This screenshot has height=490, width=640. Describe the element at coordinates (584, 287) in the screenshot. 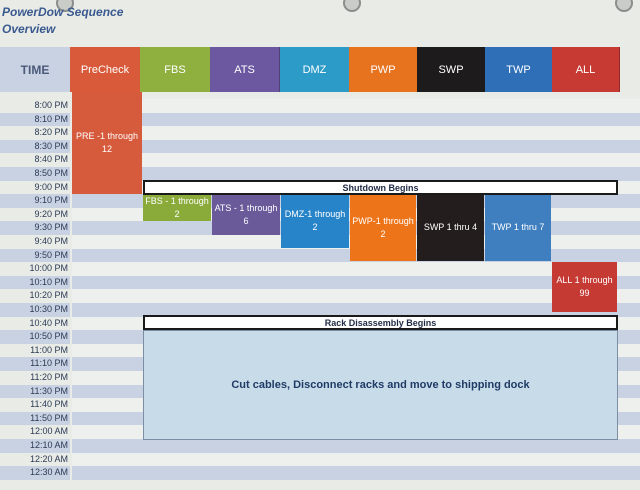

I see `all-block: ALL 1 through 99` at that location.